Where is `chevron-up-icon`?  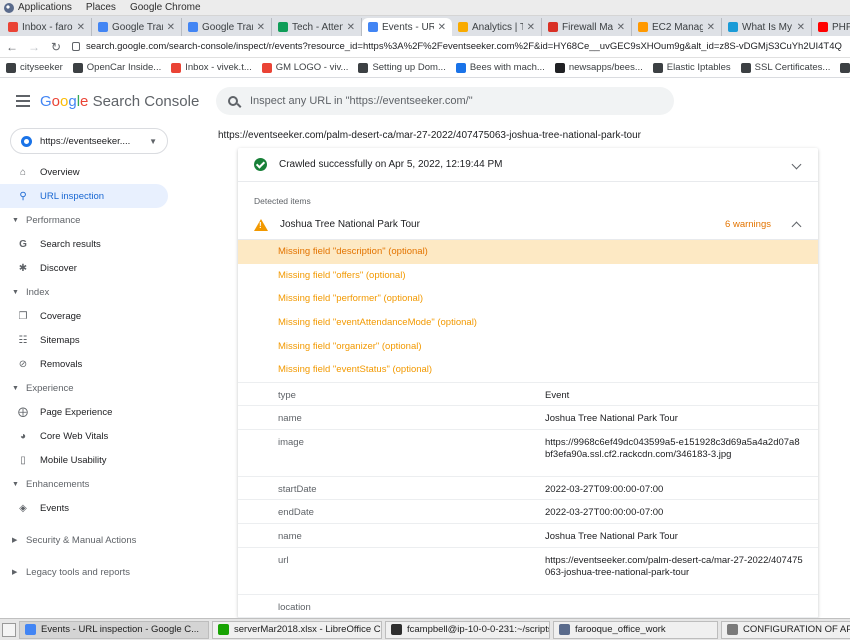
chevron-up-icon is located at coordinates (796, 226).